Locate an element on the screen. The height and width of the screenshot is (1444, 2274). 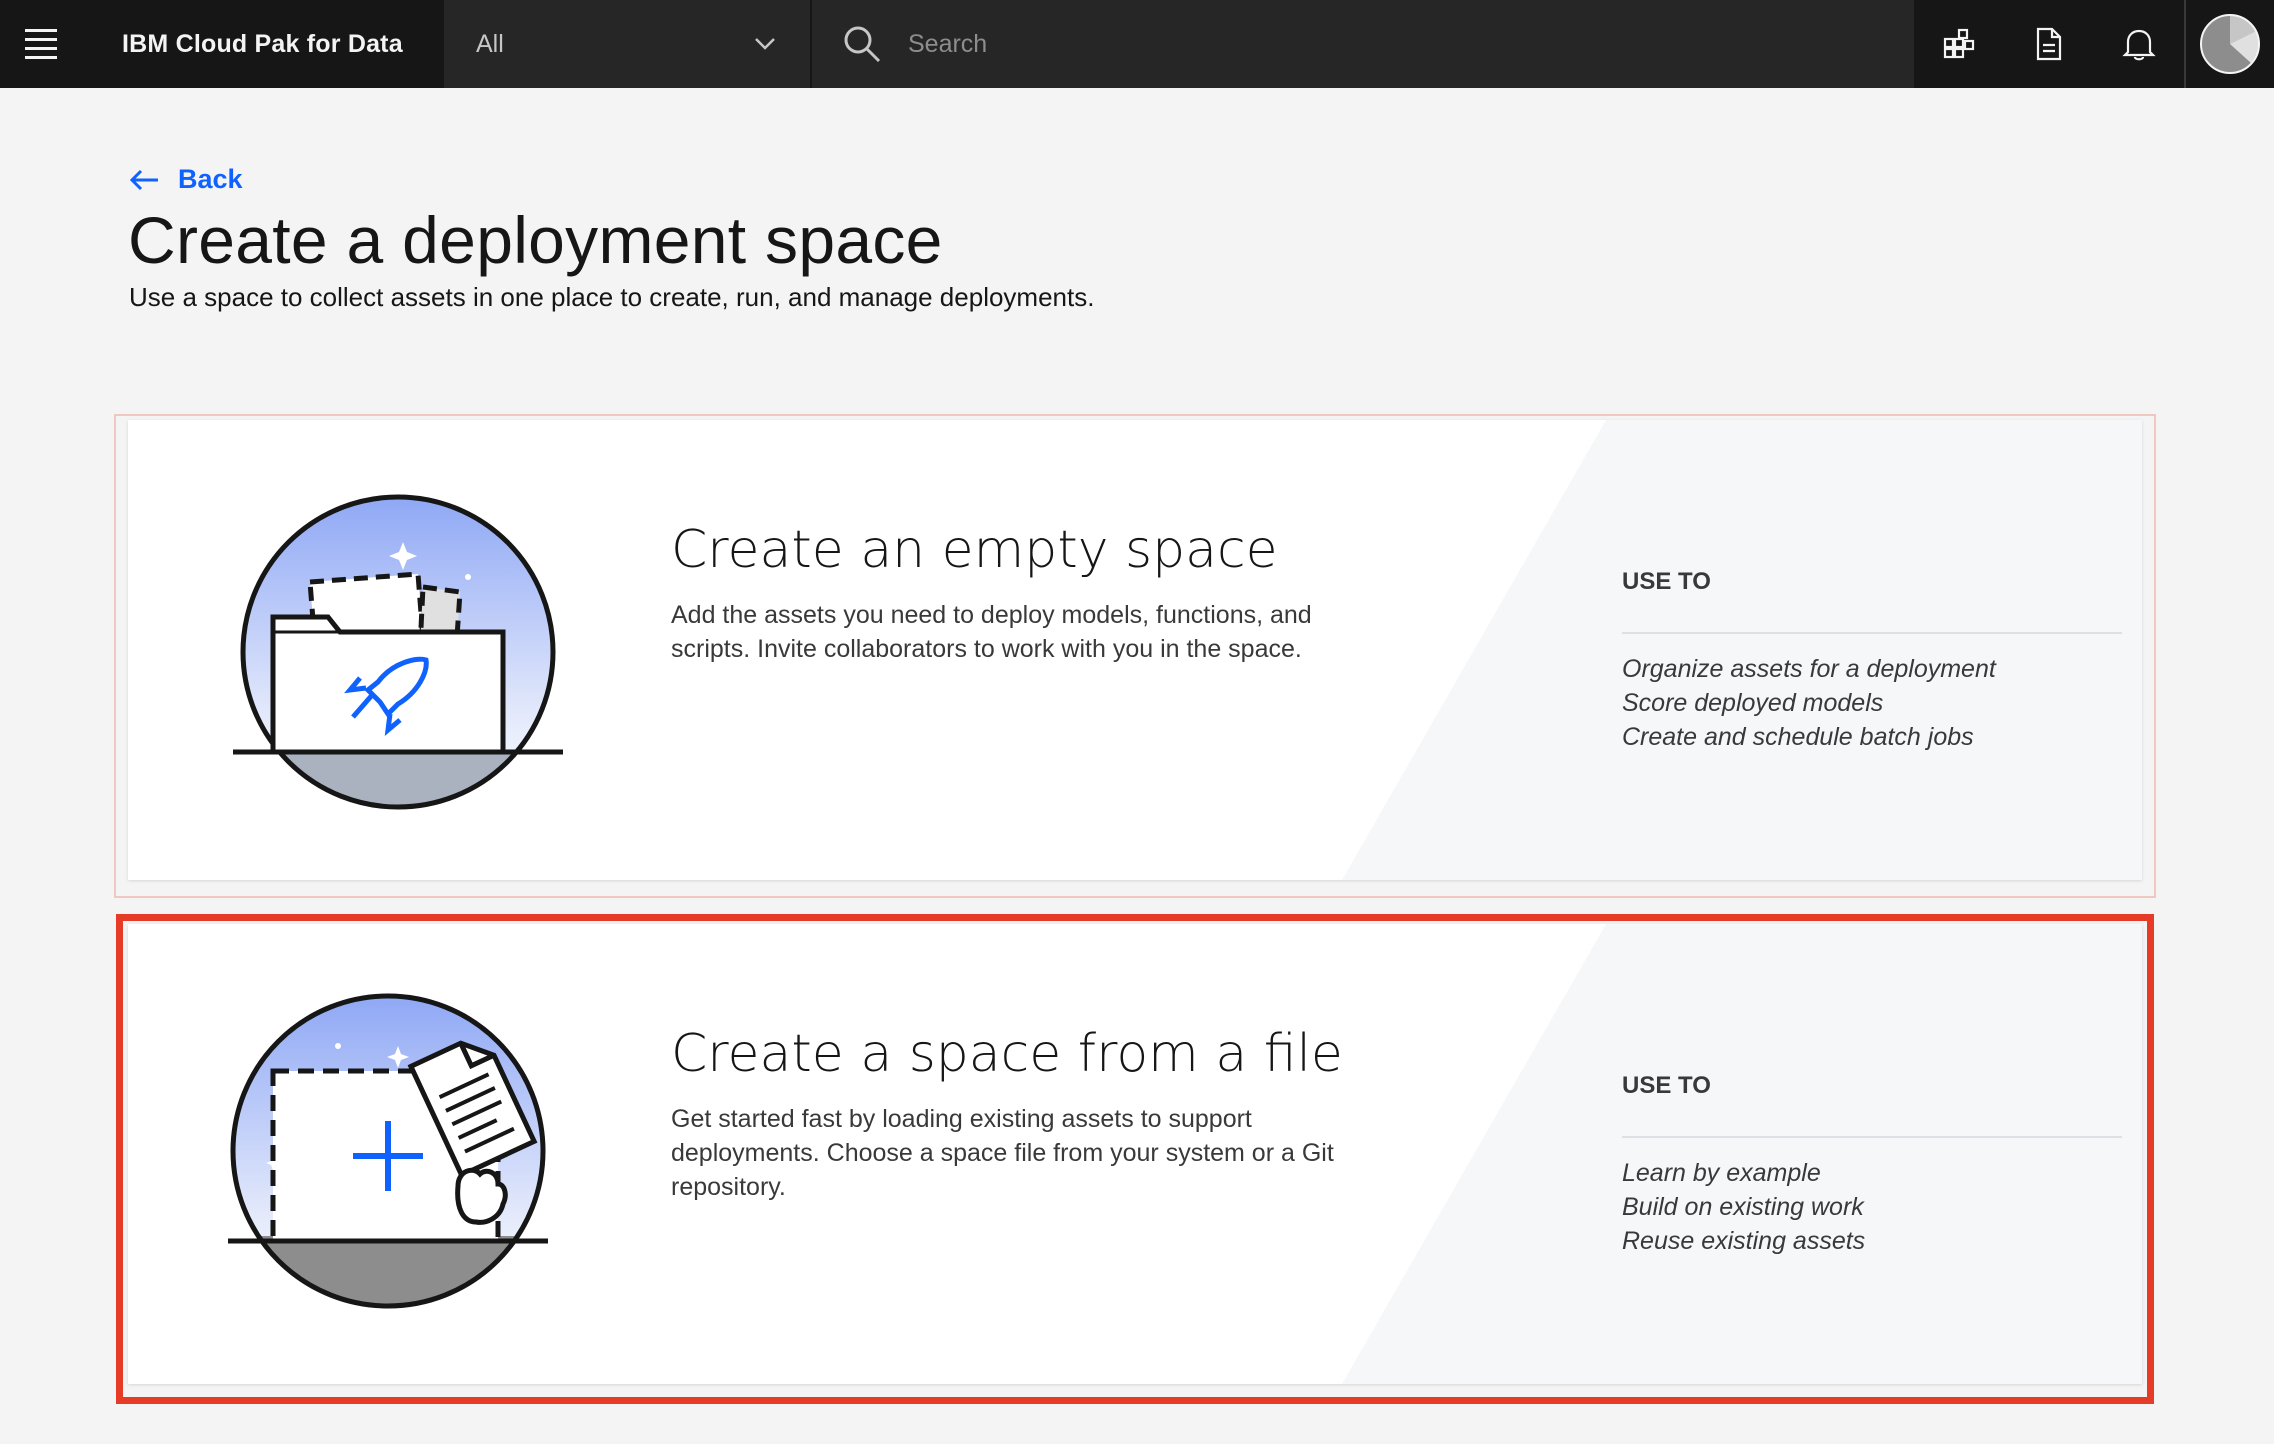
page-title: Create a deployment space is located at coordinates (535, 240).